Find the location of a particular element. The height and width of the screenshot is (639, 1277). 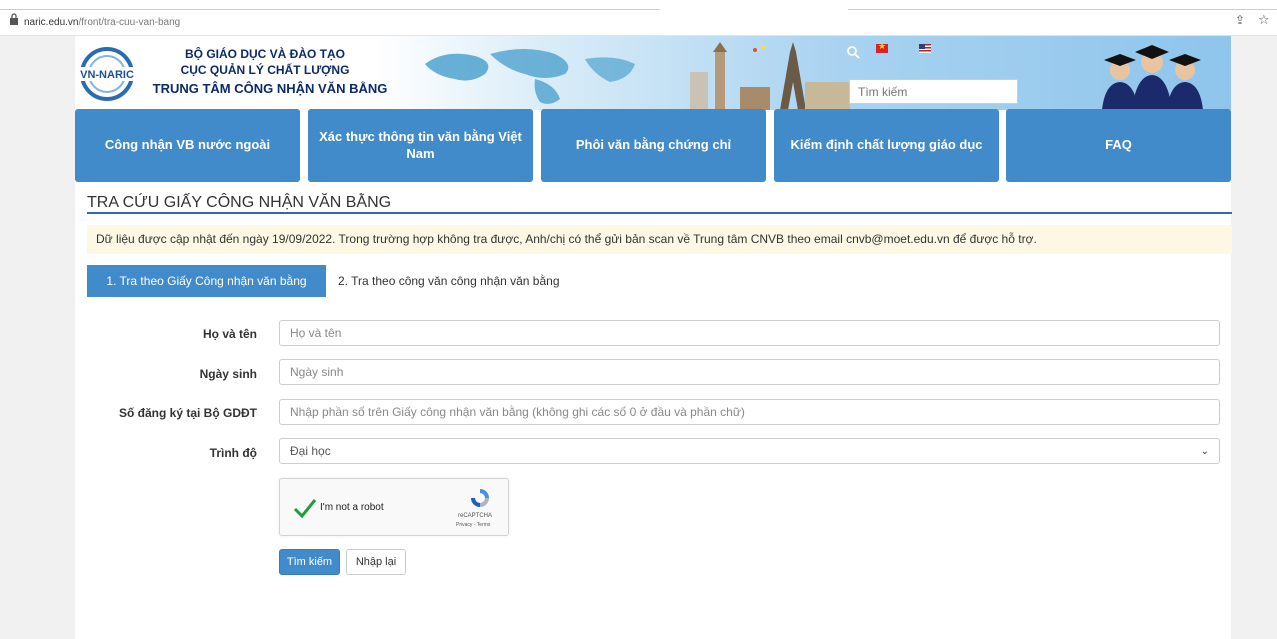

nav-item-verify-vn-degree: Xác thực thông tin văn bằng Việt Nam is located at coordinates (420, 145).